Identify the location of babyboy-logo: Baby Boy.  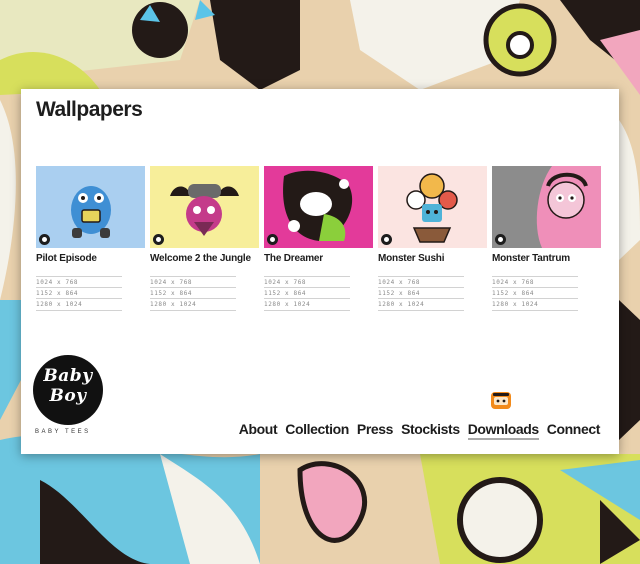
(68, 390).